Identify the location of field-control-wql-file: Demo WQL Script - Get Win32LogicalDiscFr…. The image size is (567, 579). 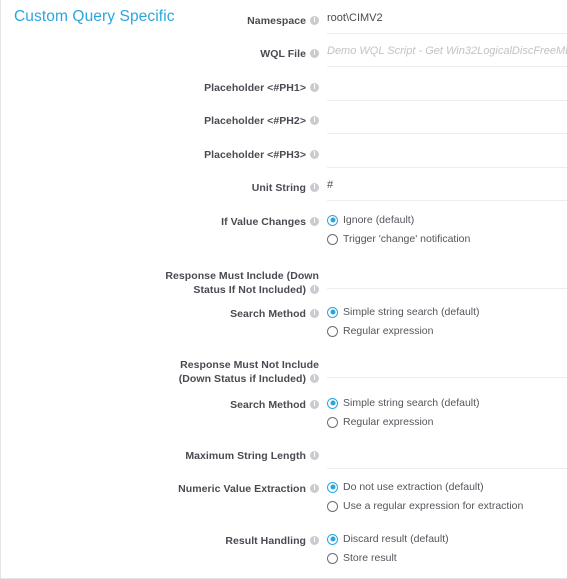
(443, 55).